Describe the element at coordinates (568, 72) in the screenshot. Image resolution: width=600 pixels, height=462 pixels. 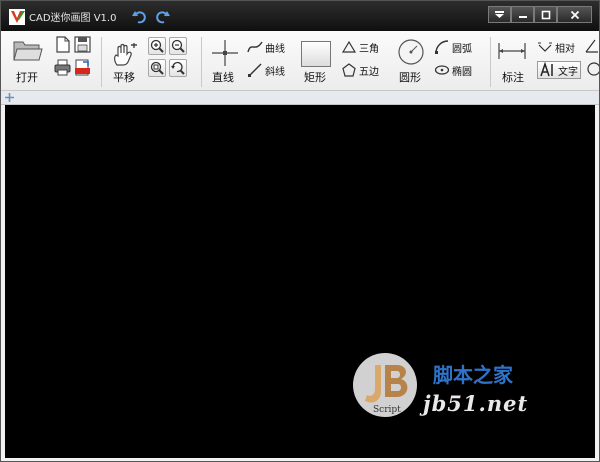
I see `text-label: 文字` at that location.